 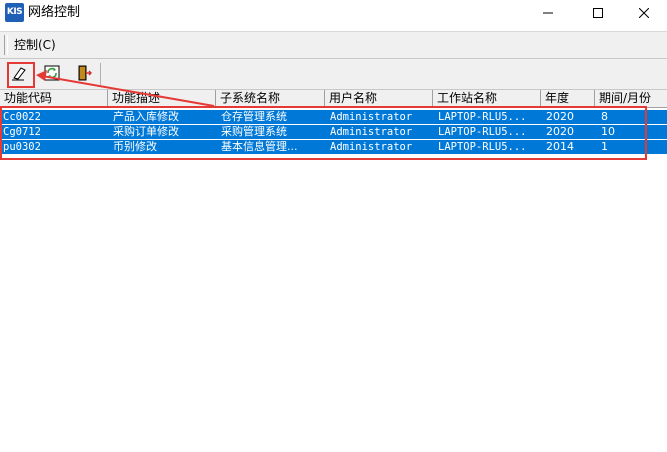 I want to click on annotation-arrow, so click(x=125, y=88).